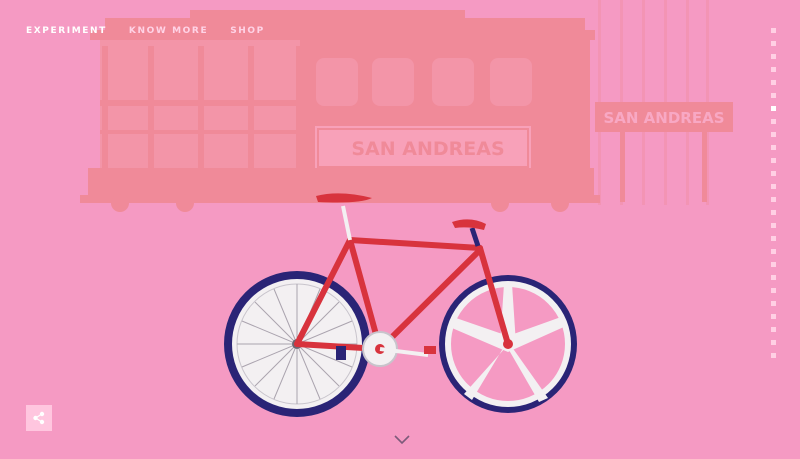  I want to click on nav-shop: SHOP, so click(247, 31).